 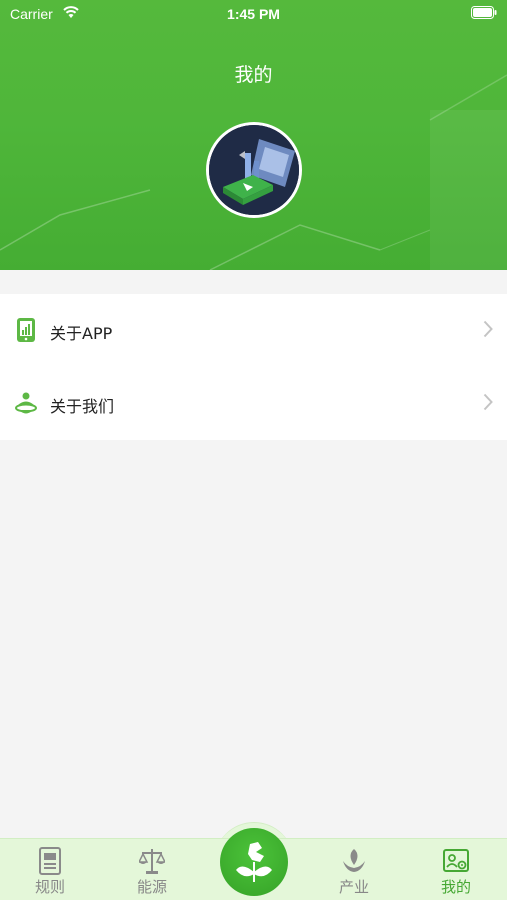 What do you see at coordinates (81, 333) in the screenshot?
I see `menu-item-label: 关于APP` at bounding box center [81, 333].